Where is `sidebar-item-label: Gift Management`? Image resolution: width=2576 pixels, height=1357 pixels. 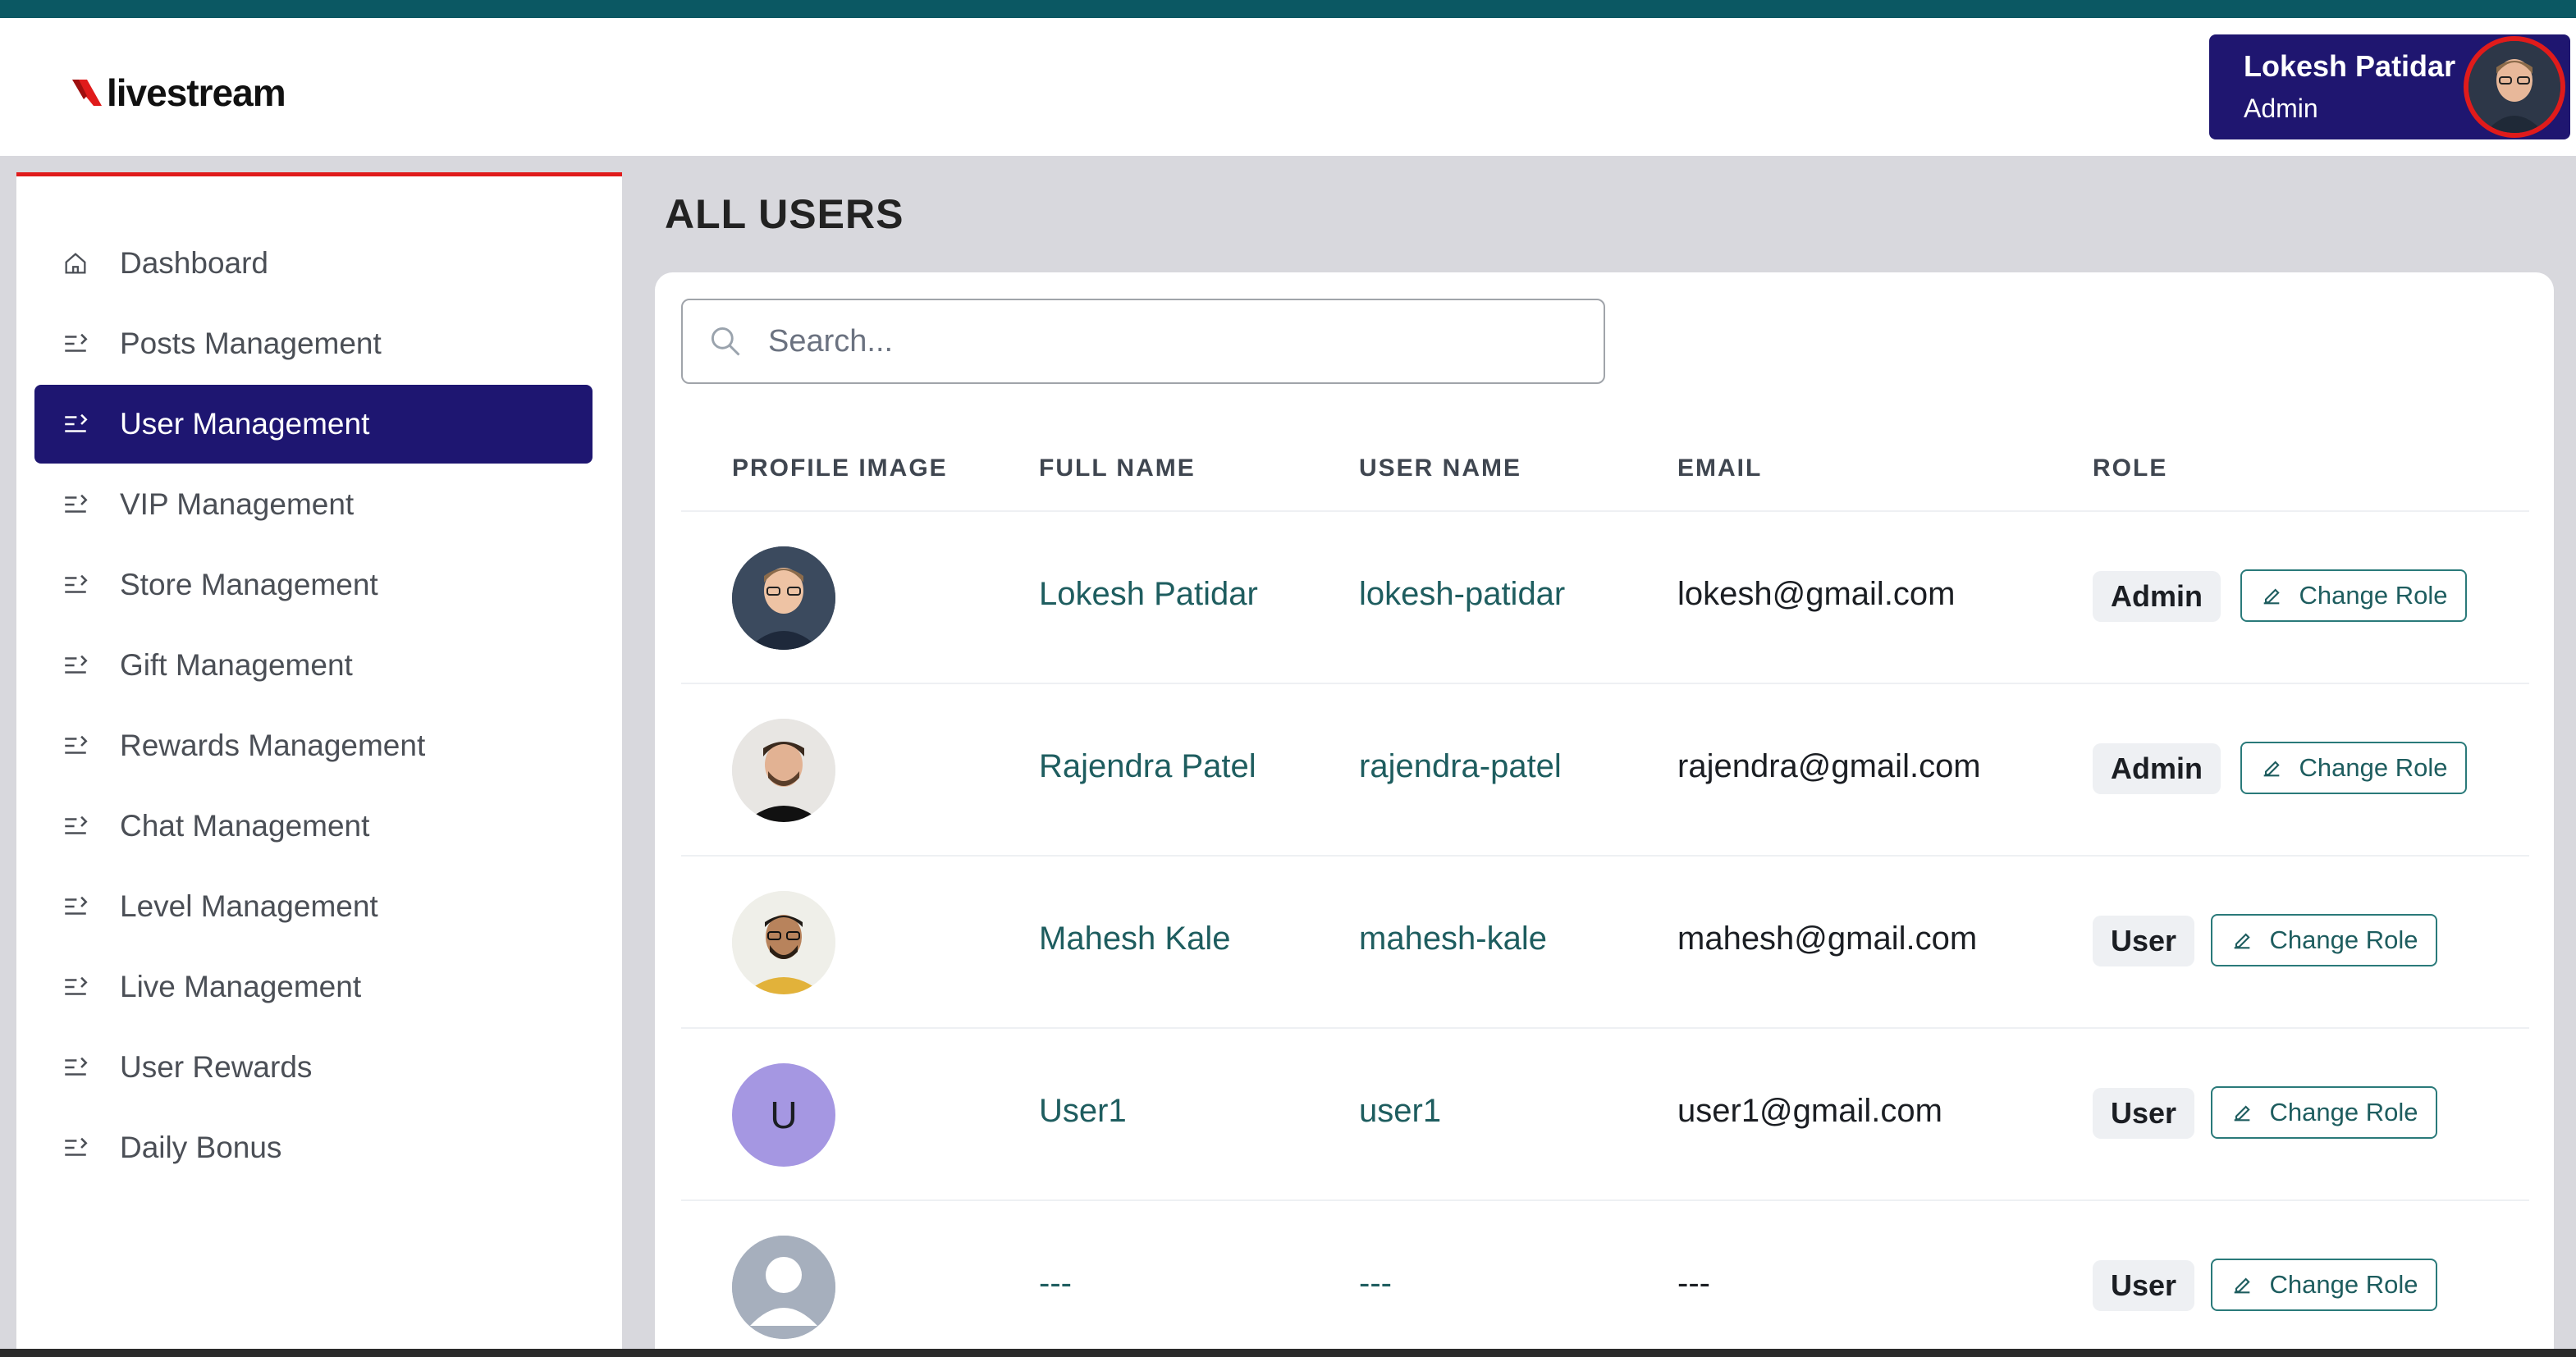 sidebar-item-label: Gift Management is located at coordinates (236, 665).